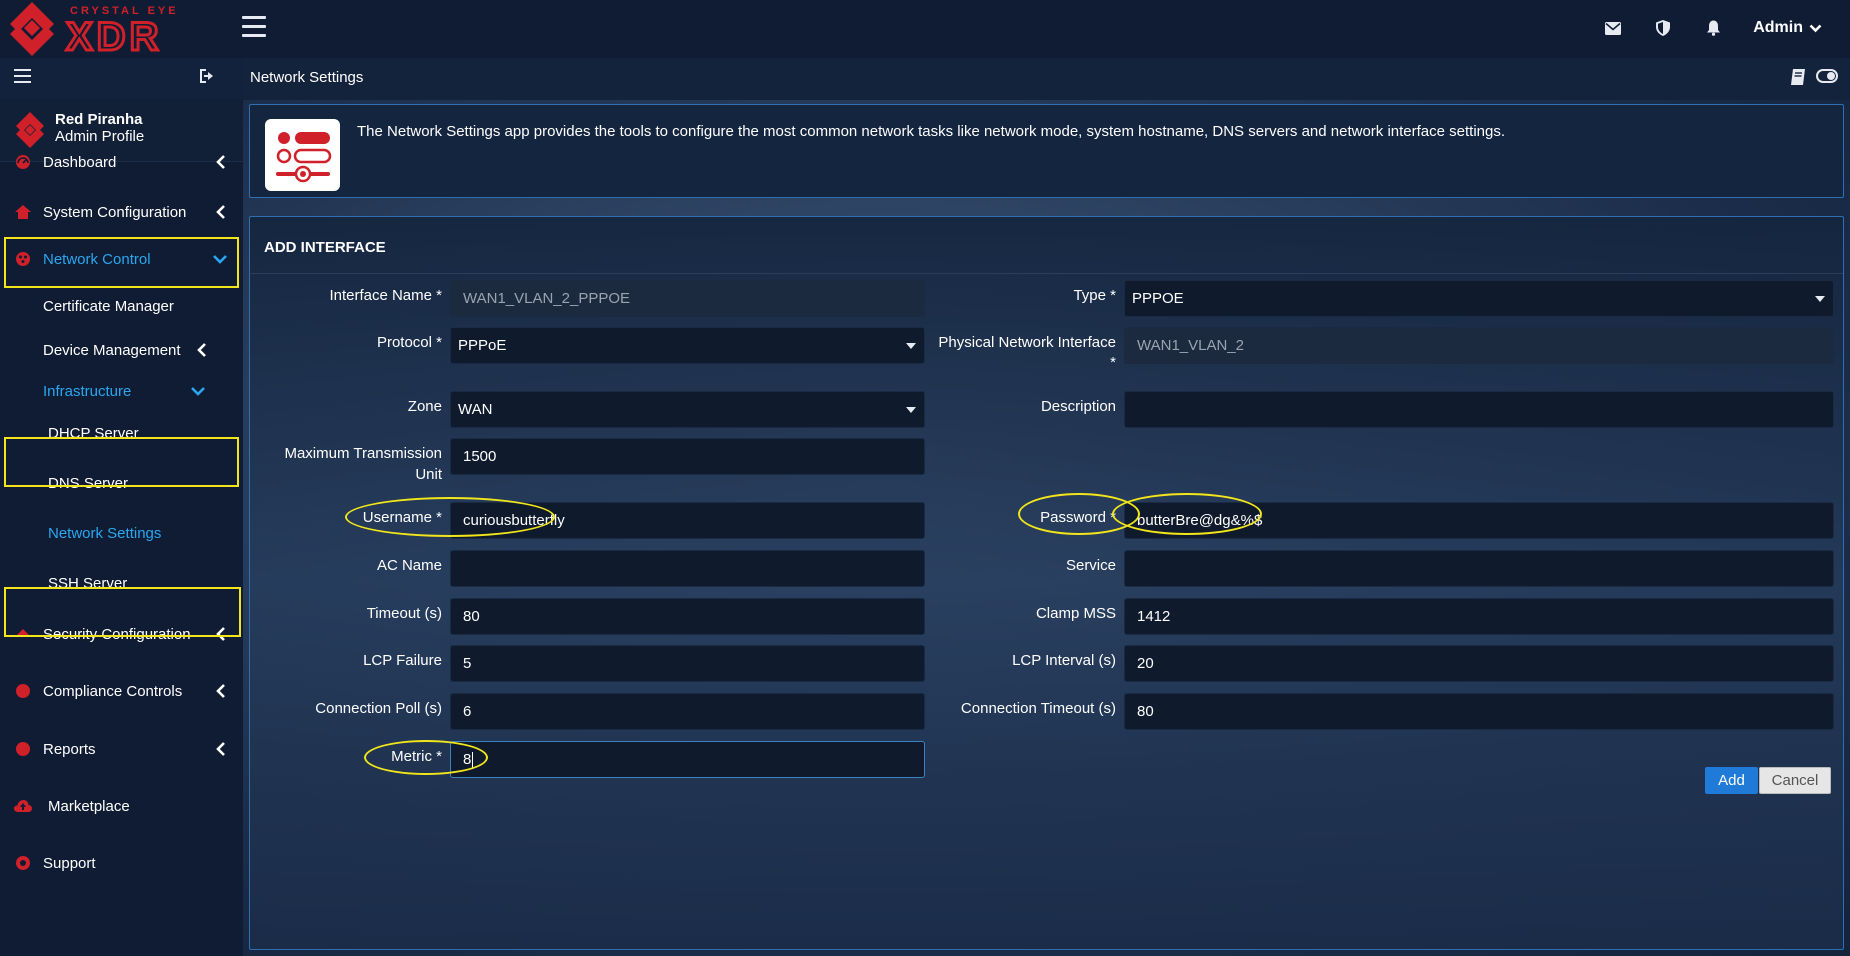  Describe the element at coordinates (121, 433) in the screenshot. I see `sidebar-item-dhcp-server: DHCP Server` at that location.